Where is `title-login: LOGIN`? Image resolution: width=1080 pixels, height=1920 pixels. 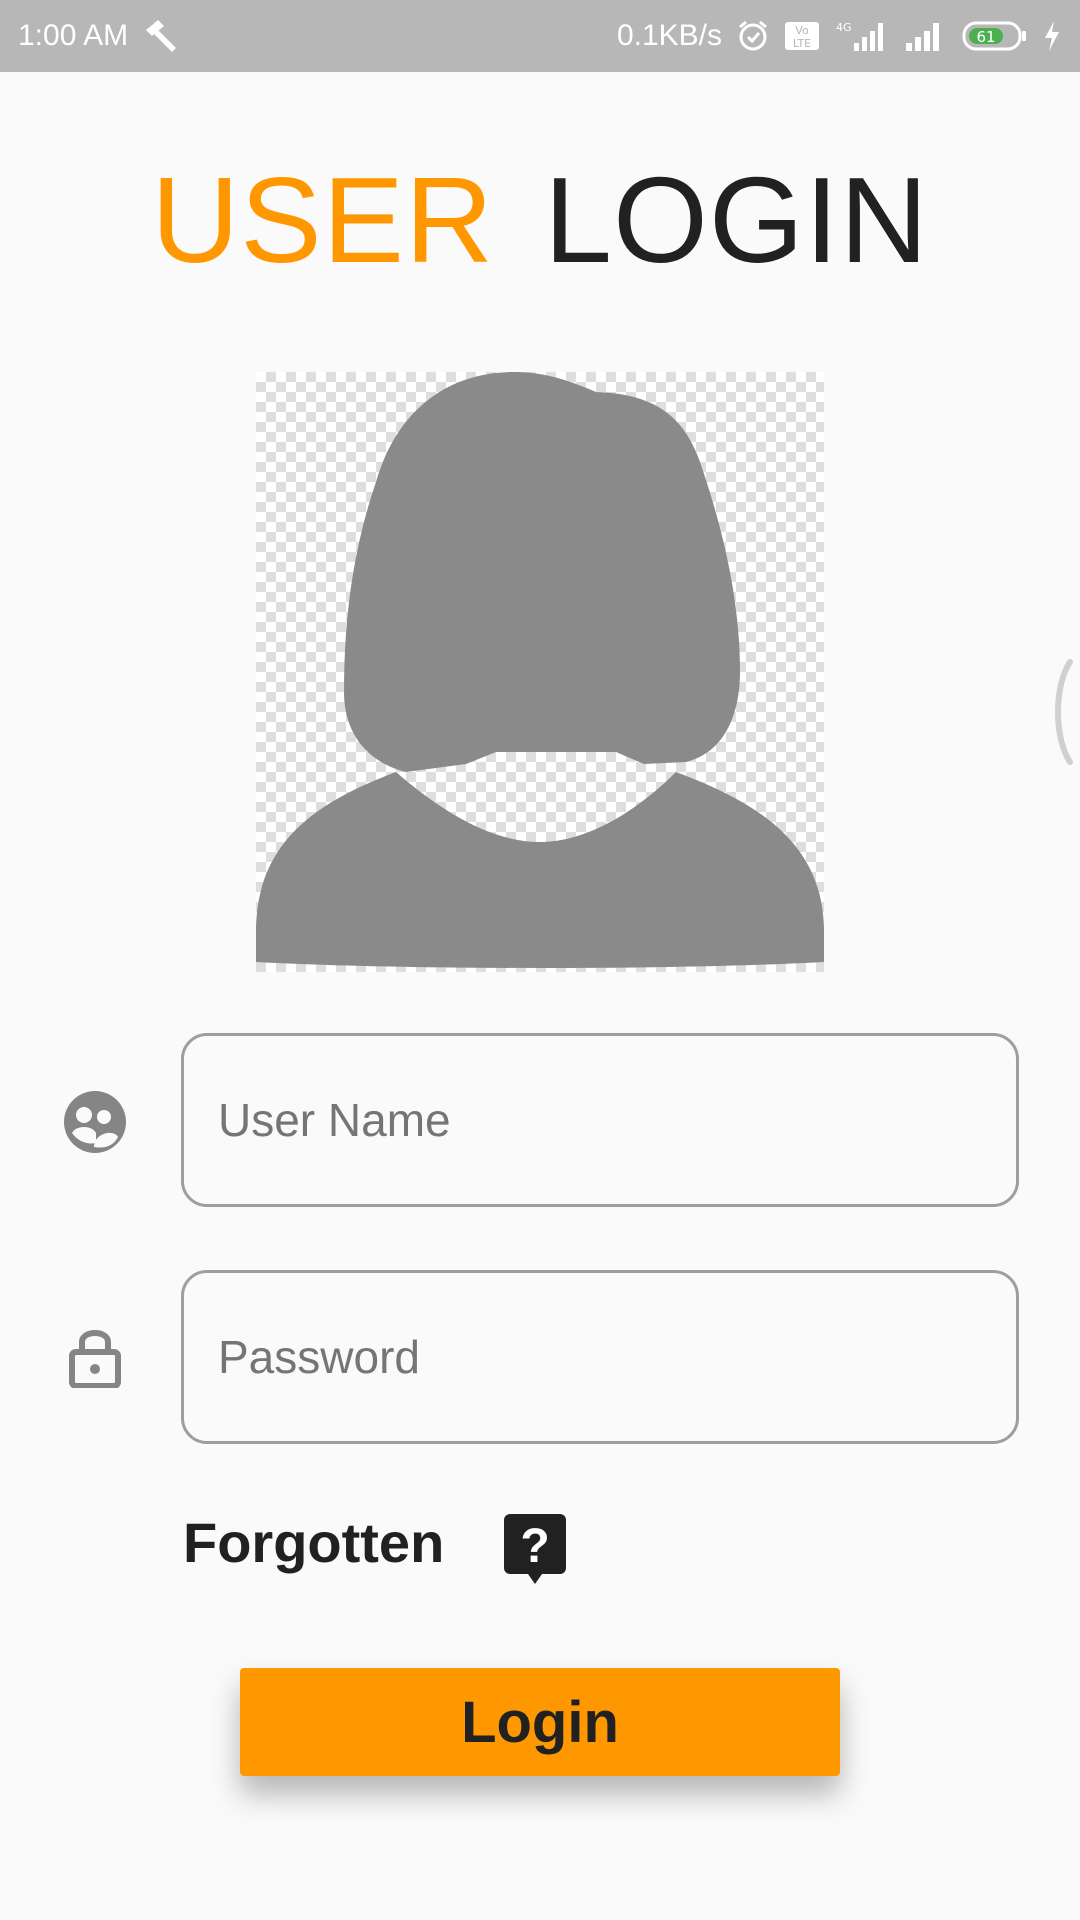
title-login: LOGIN is located at coordinates (736, 220).